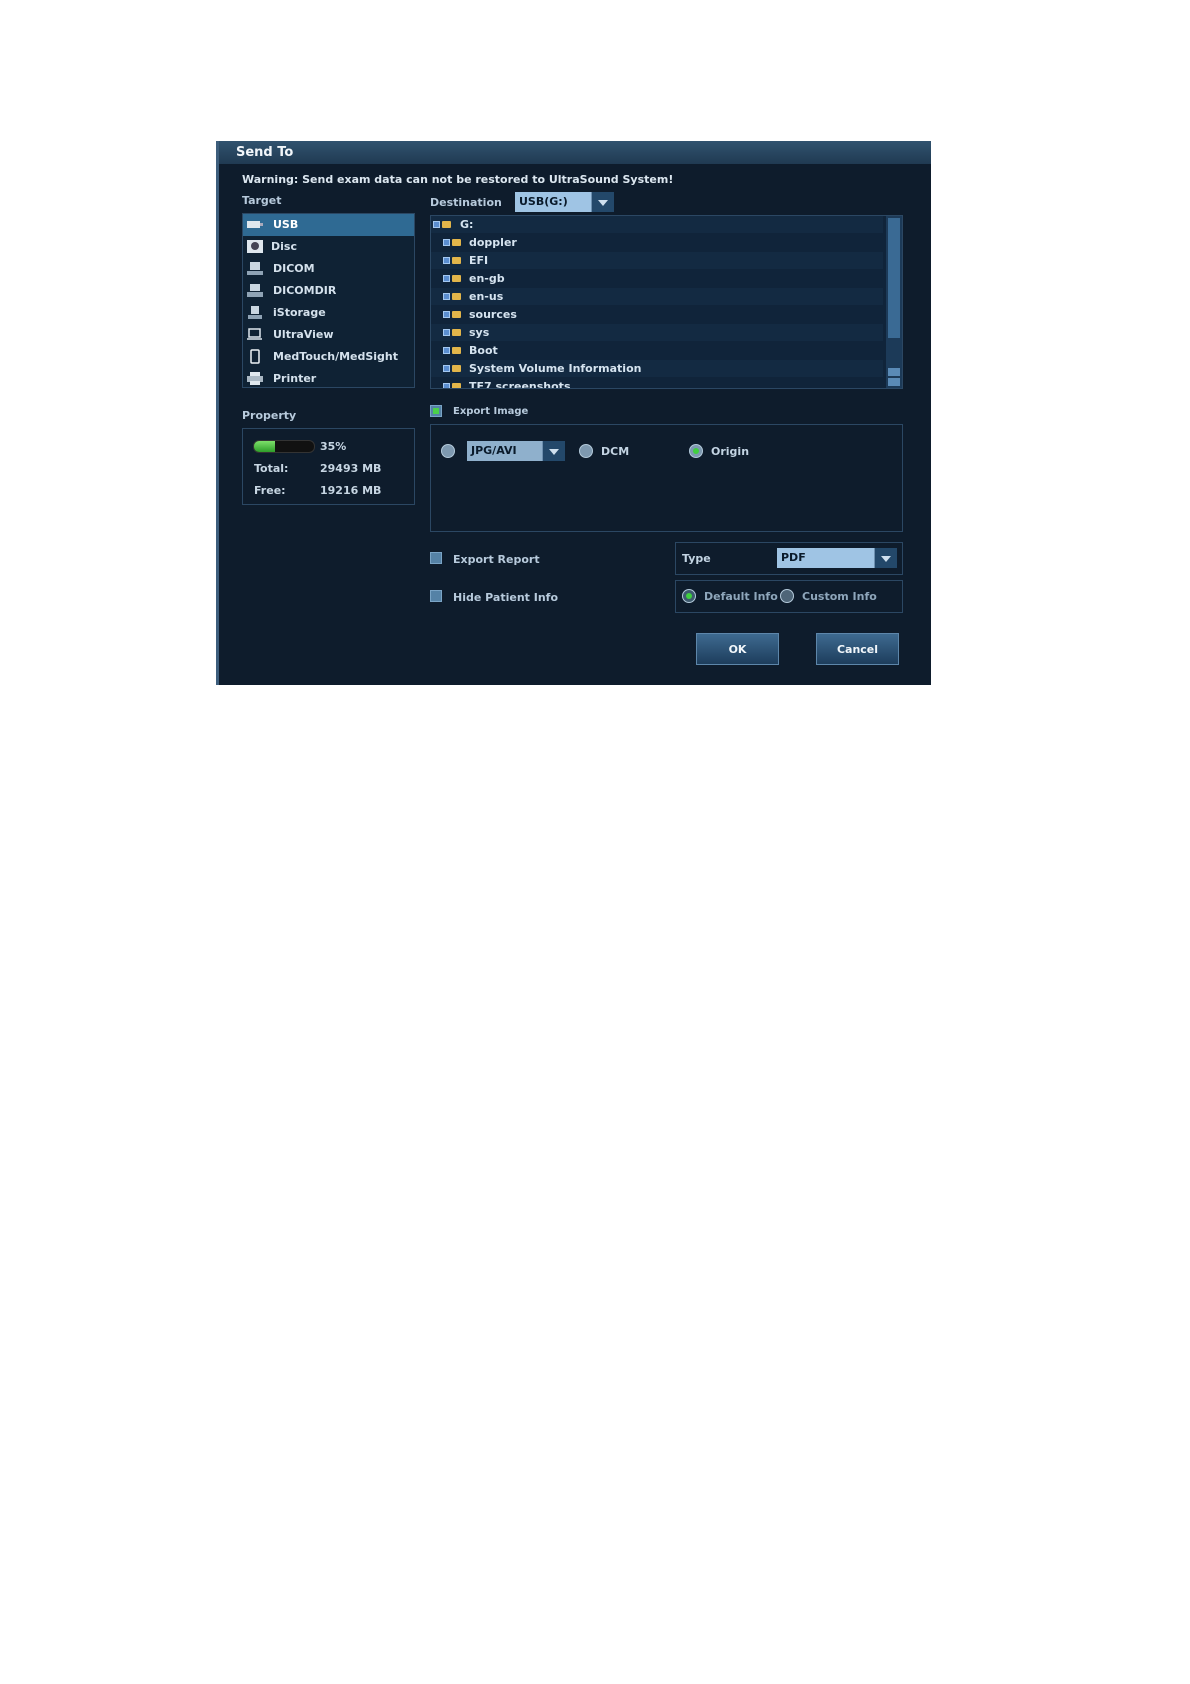 The height and width of the screenshot is (1684, 1190). What do you see at coordinates (491, 411) in the screenshot?
I see `export-image-label: Export Image` at bounding box center [491, 411].